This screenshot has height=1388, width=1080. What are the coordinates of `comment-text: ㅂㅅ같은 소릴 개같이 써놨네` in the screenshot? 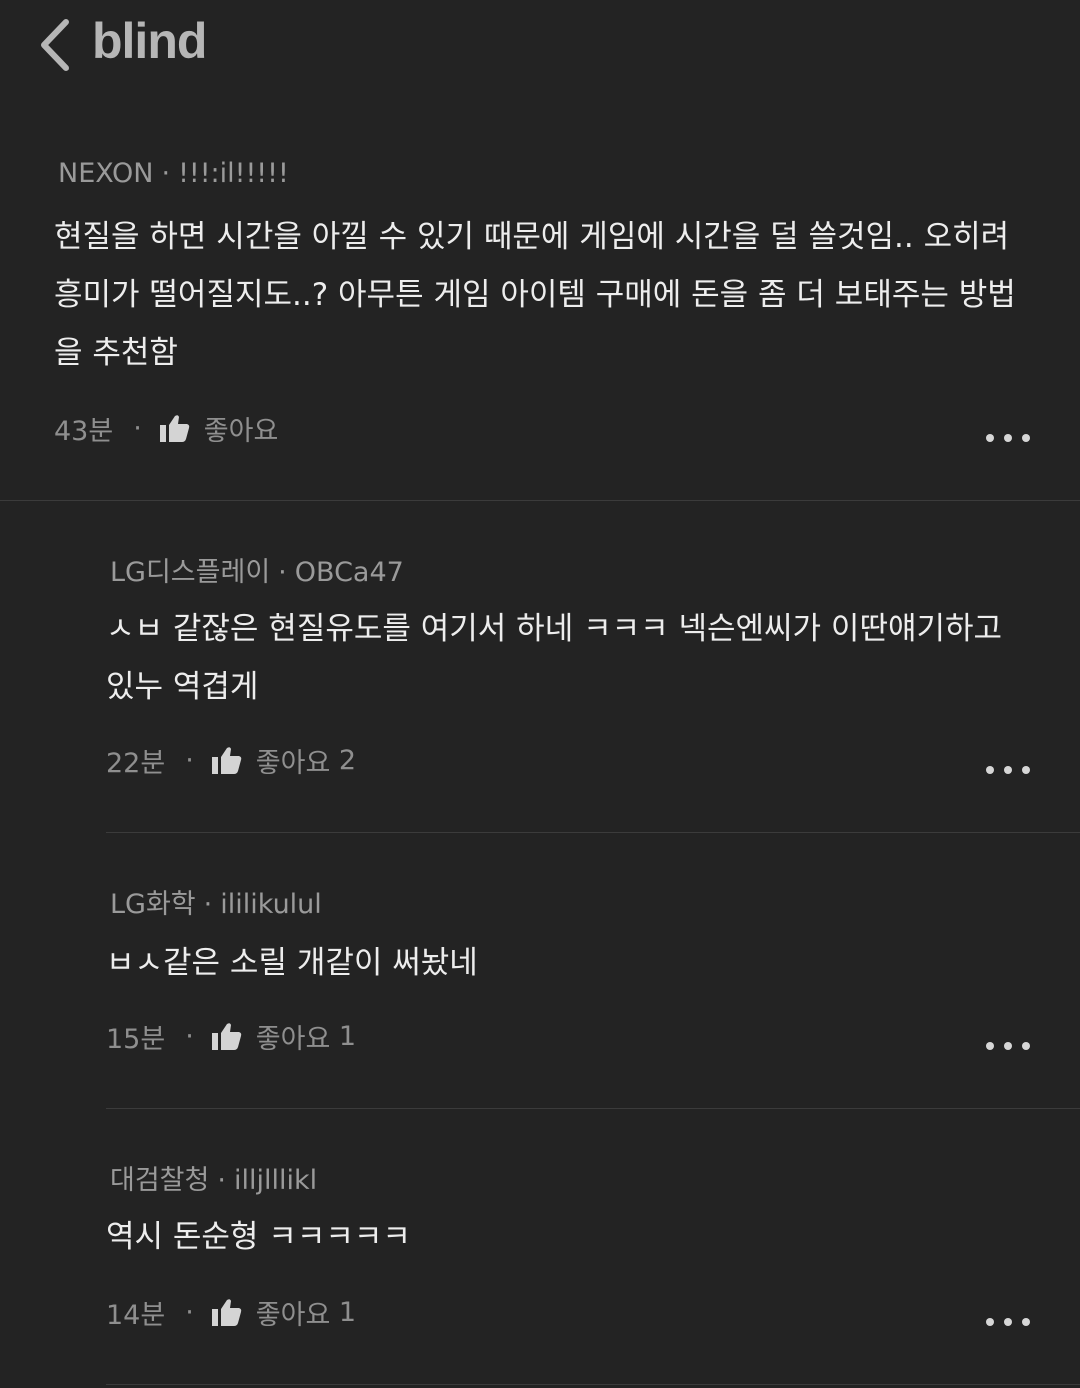 It's located at (292, 963).